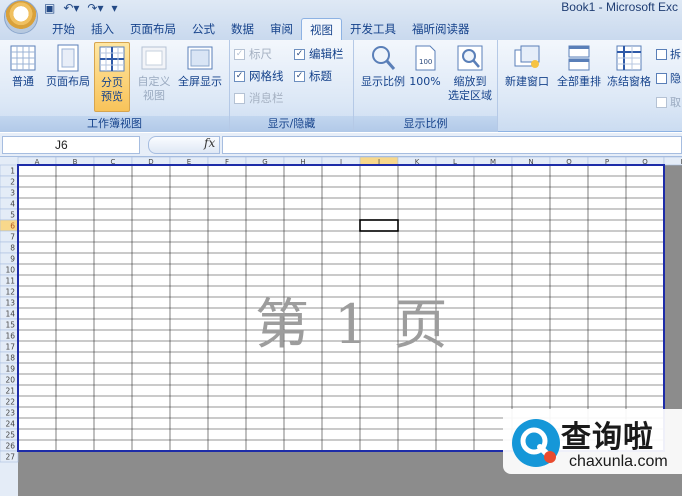 This screenshot has width=682, height=496. What do you see at coordinates (321, 29) in the screenshot?
I see `tab-view: 视图` at bounding box center [321, 29].